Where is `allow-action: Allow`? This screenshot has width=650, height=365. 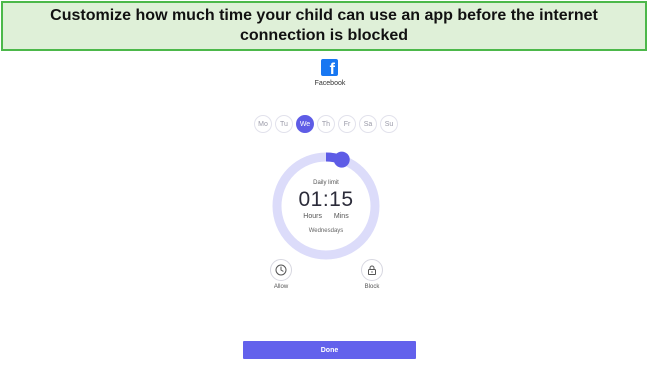 allow-action: Allow is located at coordinates (281, 274).